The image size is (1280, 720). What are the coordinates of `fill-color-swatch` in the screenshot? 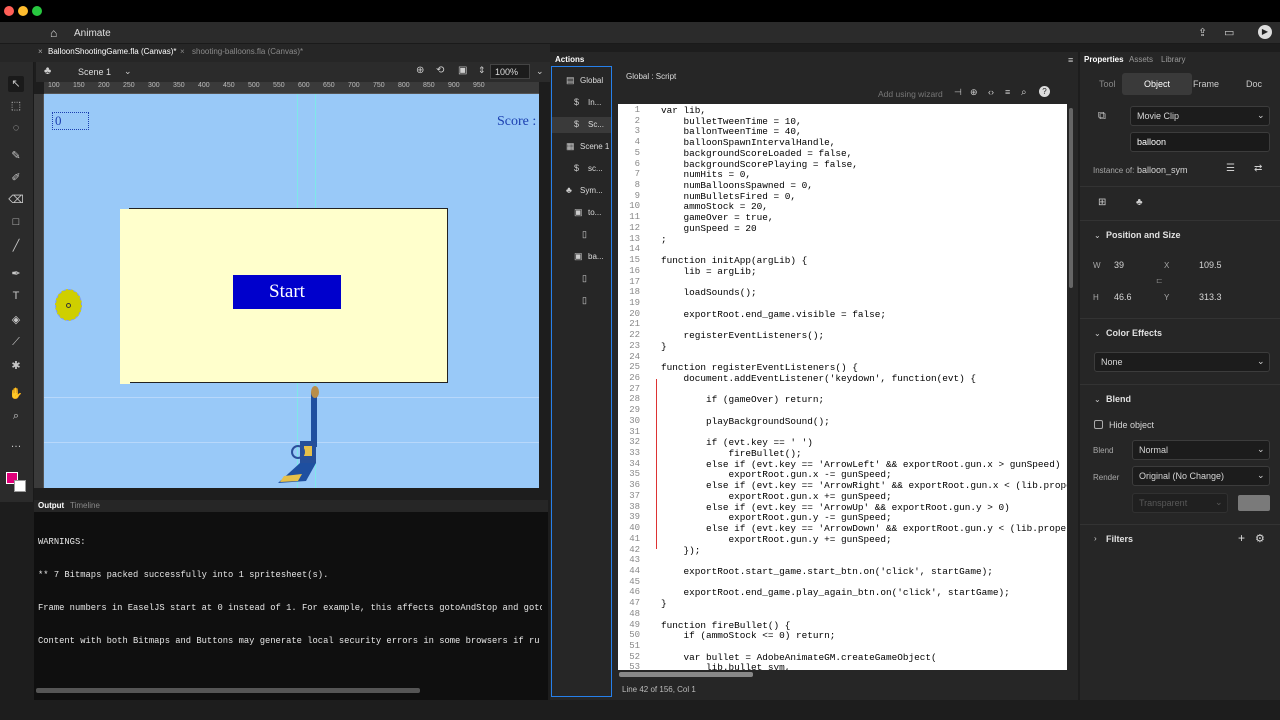 It's located at (20, 486).